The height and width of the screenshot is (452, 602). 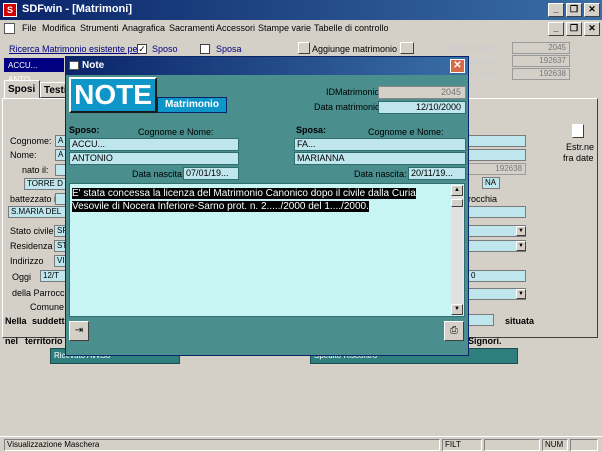 What do you see at coordinates (23, 155) in the screenshot?
I see `nome-label: Nome:` at bounding box center [23, 155].